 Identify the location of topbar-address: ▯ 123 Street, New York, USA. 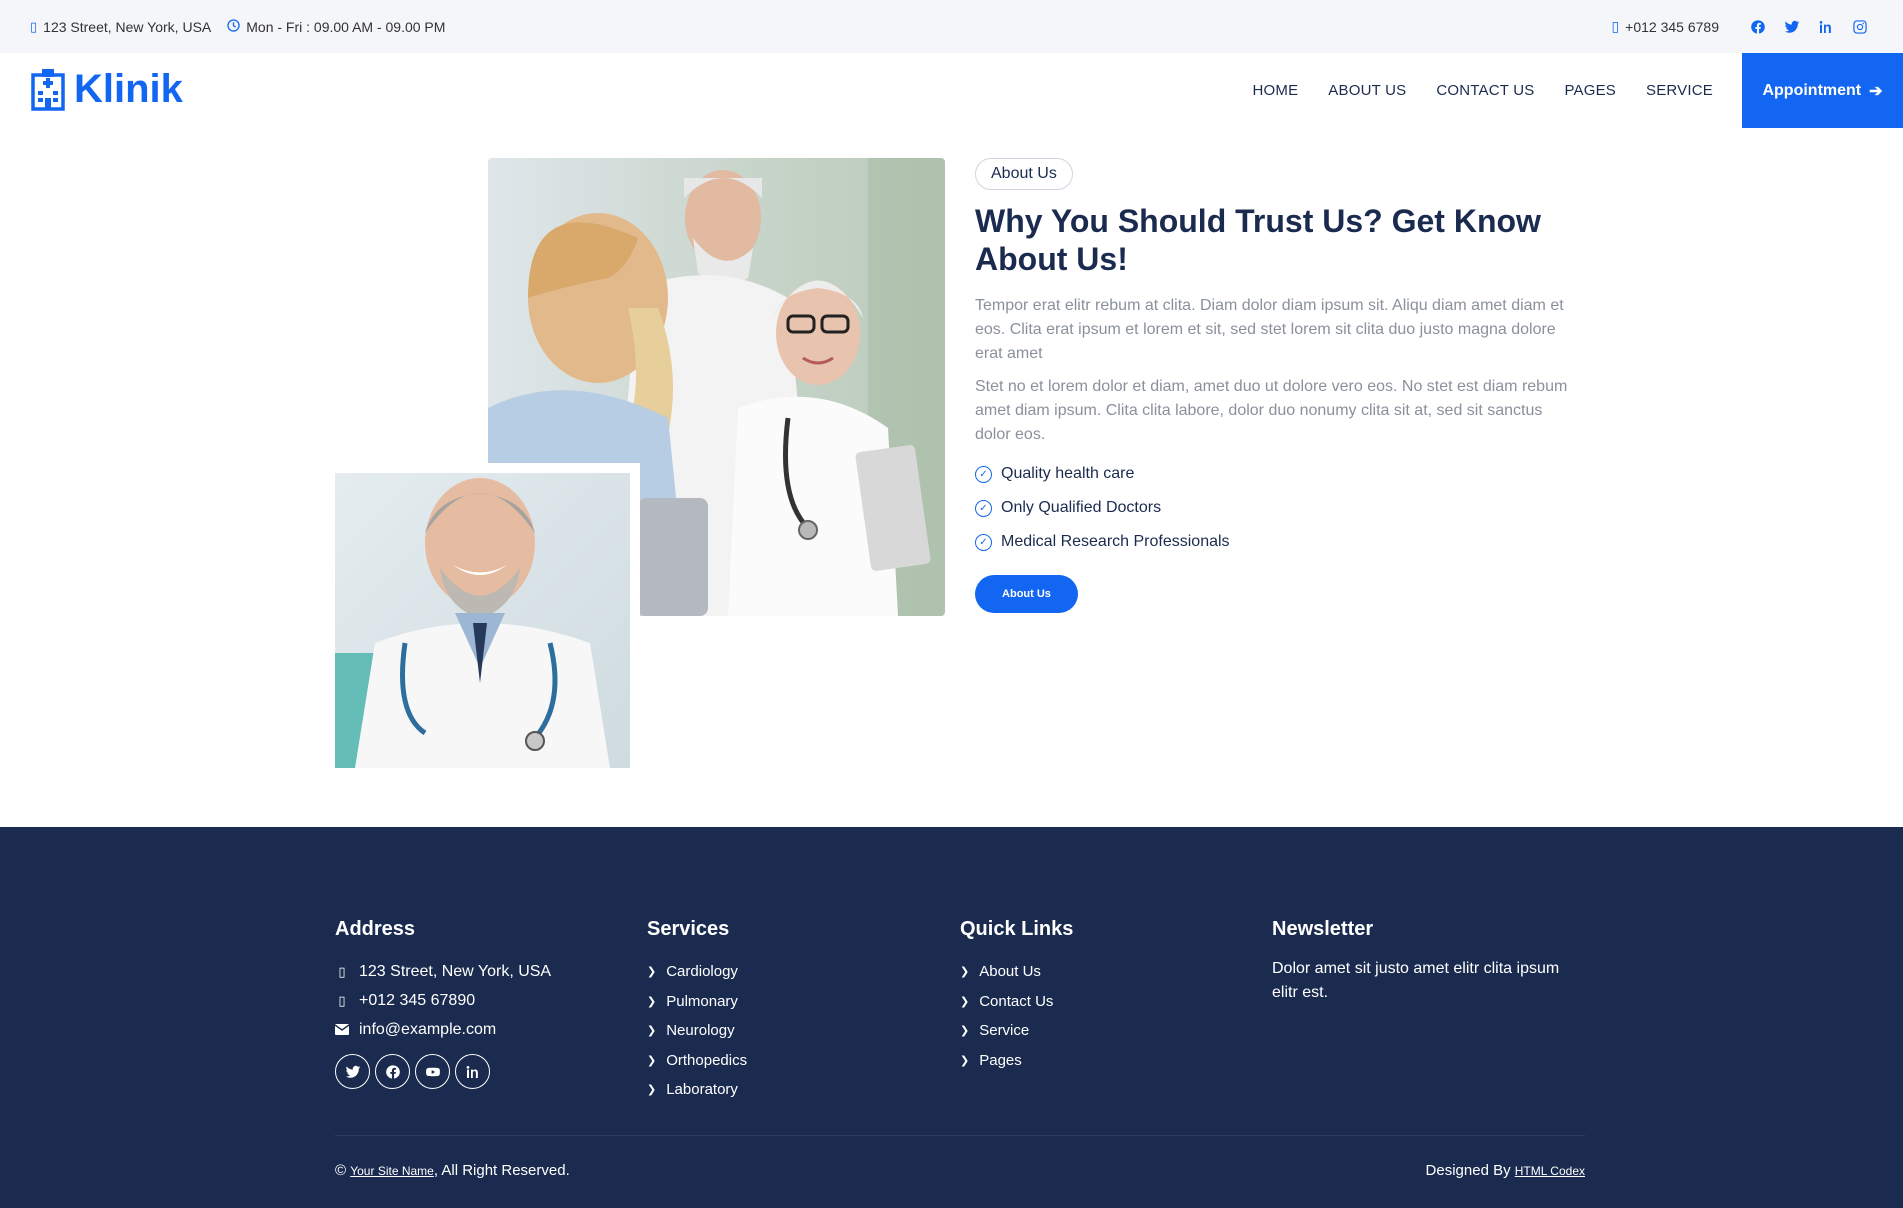
(120, 27).